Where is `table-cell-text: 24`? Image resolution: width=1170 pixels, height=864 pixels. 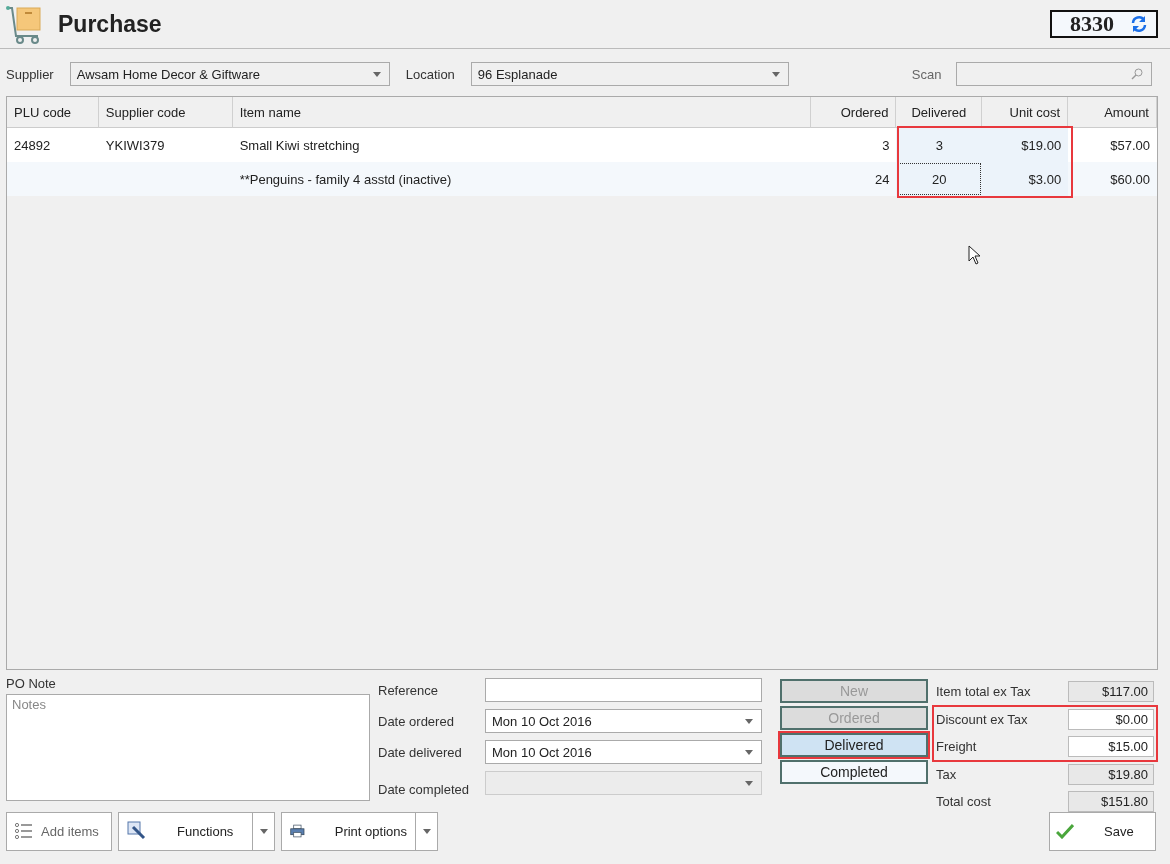 table-cell-text: 24 is located at coordinates (882, 179).